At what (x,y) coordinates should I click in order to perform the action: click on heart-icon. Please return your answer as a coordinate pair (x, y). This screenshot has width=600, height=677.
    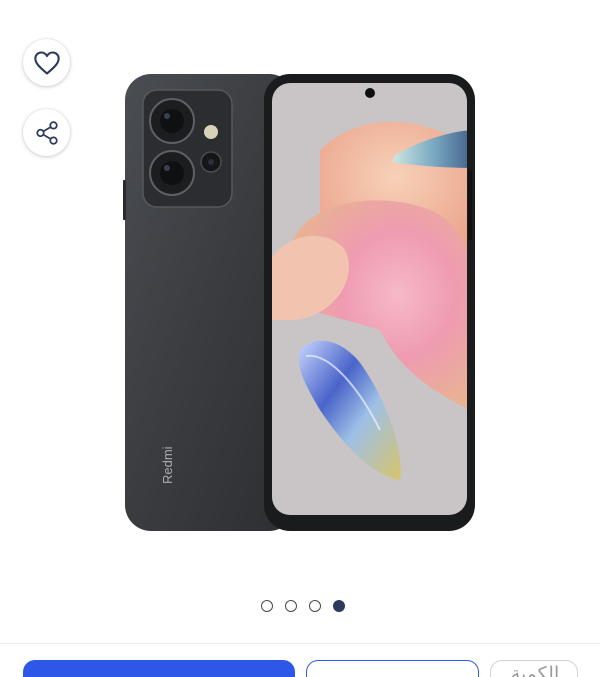
    Looking at the image, I should click on (46, 62).